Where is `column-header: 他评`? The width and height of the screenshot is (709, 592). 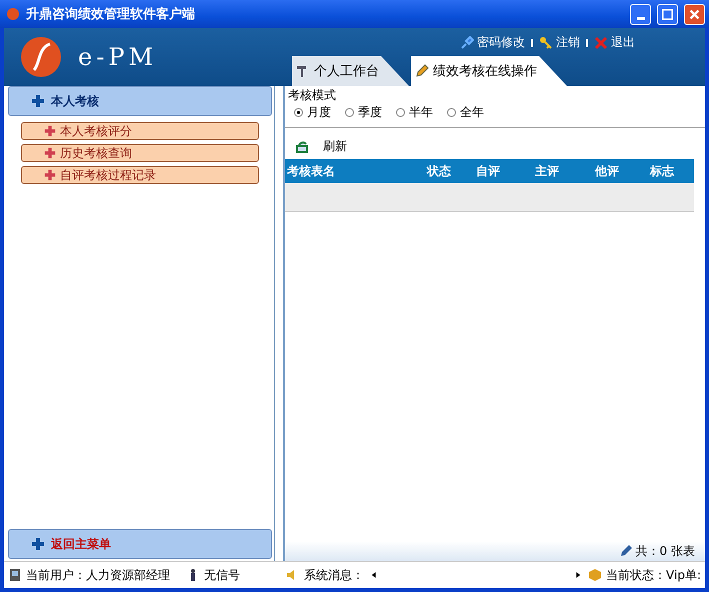 column-header: 他评 is located at coordinates (607, 171).